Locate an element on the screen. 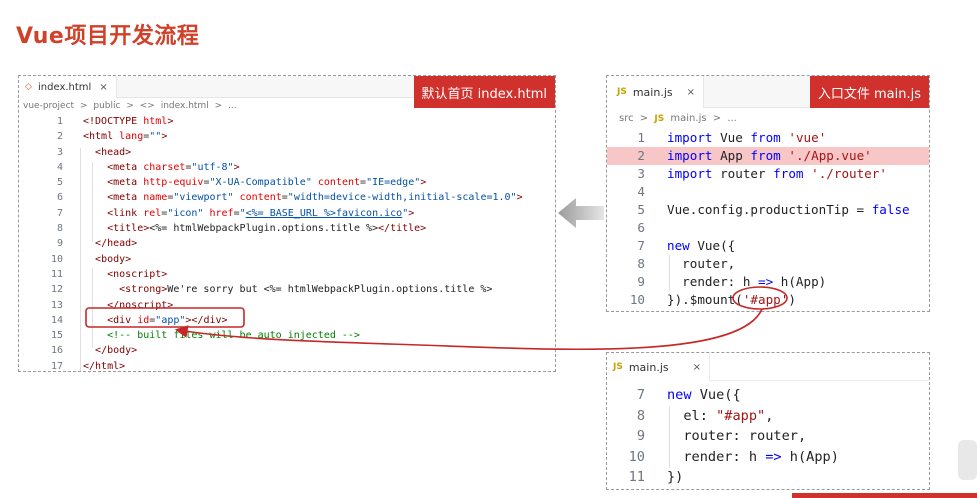 The height and width of the screenshot is (498, 977). code-text: render: h => h(App) is located at coordinates (747, 281).